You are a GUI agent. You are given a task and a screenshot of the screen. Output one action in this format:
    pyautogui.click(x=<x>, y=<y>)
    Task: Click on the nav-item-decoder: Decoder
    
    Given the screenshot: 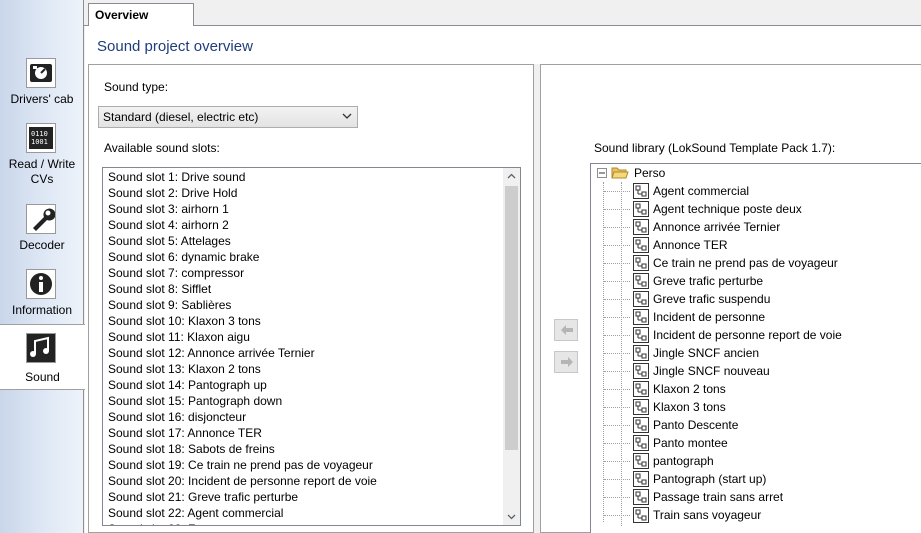 What is the action you would take?
    pyautogui.click(x=42, y=230)
    